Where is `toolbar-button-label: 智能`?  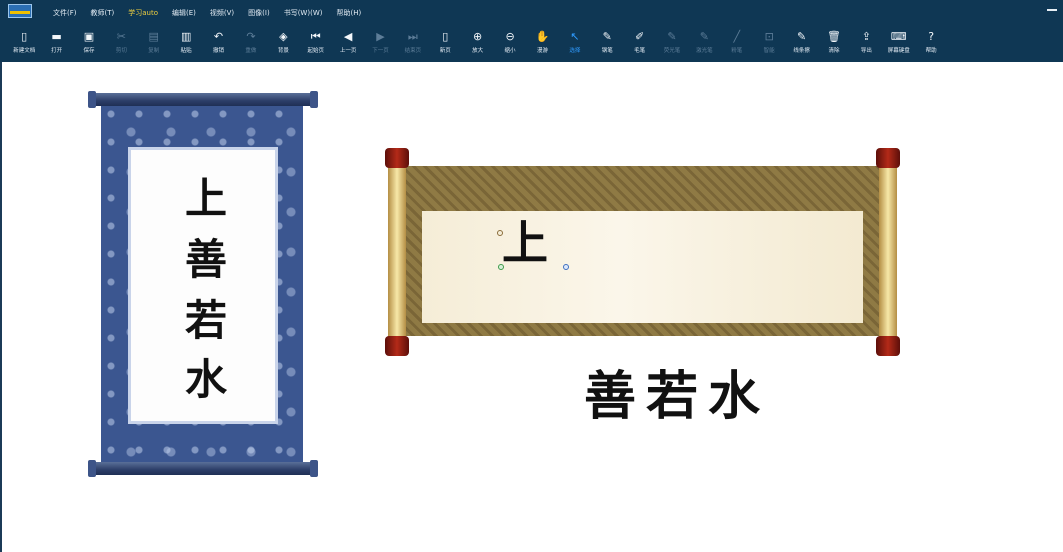
toolbar-button-label: 智能 is located at coordinates (769, 51).